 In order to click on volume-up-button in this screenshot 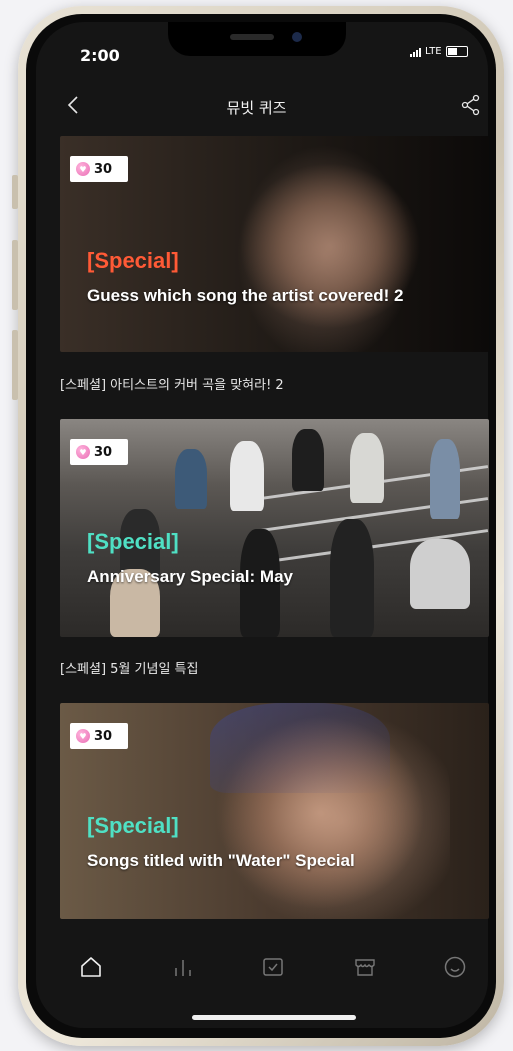, I will do `click(15, 275)`.